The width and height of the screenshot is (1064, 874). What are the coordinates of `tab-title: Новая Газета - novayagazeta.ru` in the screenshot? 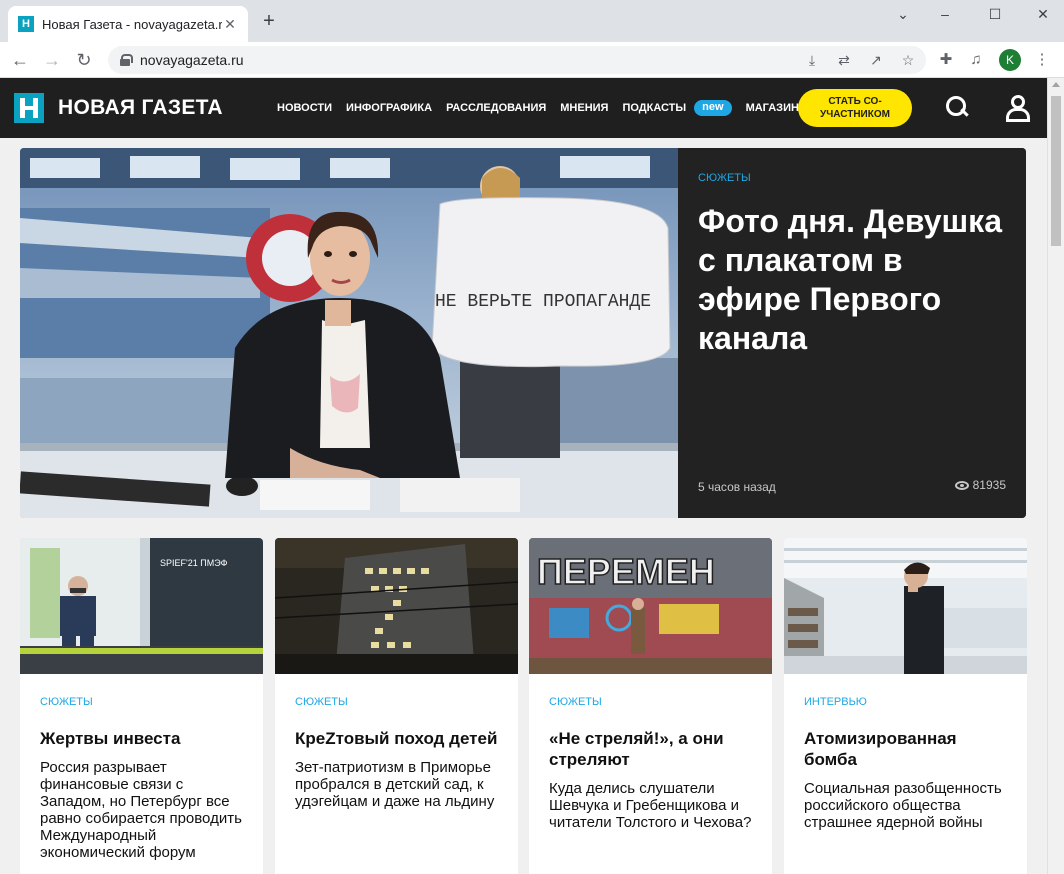 It's located at (132, 24).